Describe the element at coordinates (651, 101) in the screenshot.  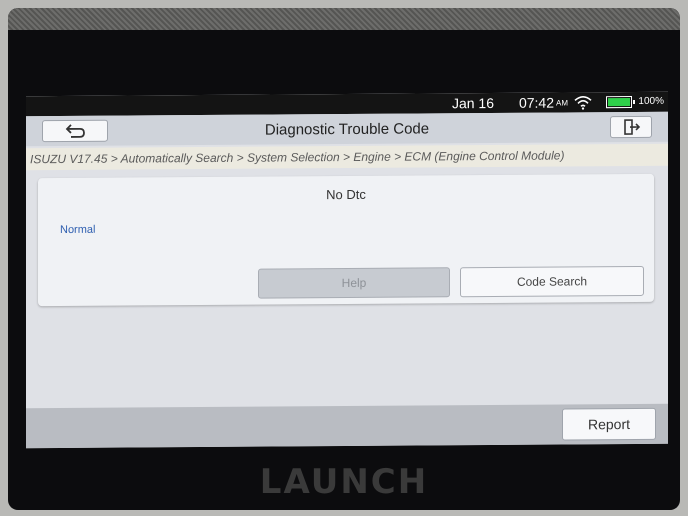
I see `battery-percent: 100%` at that location.